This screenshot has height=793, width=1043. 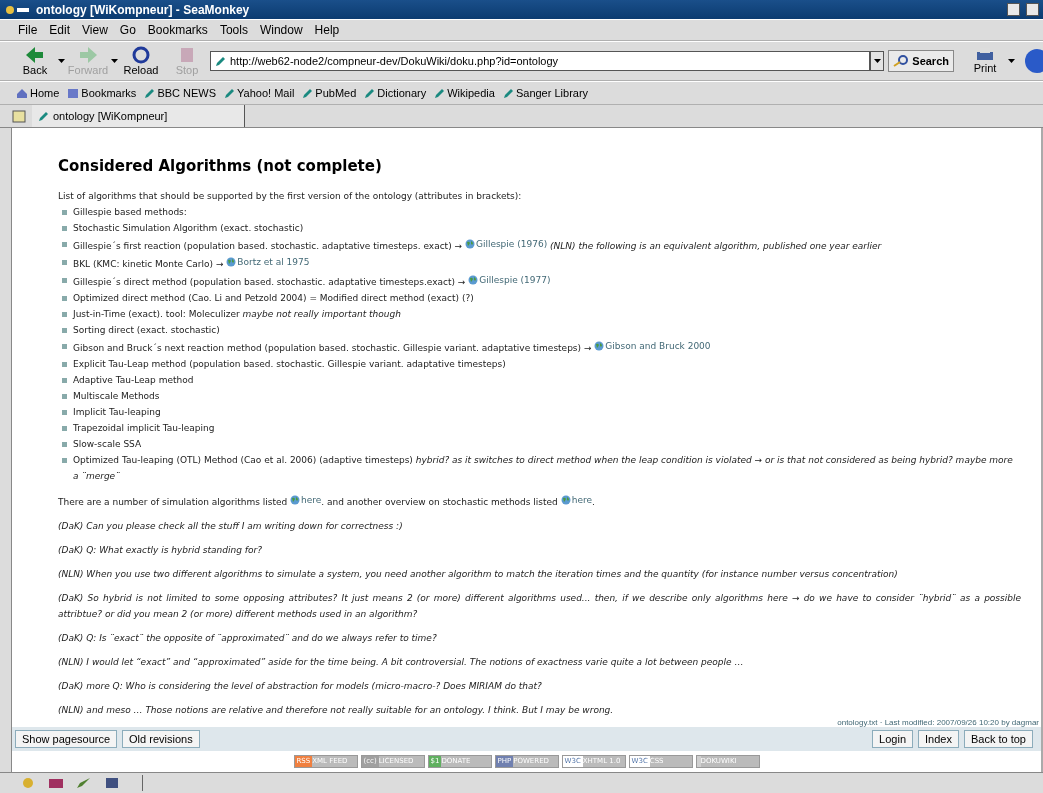 I want to click on list-item-text: Optimized direct method (Cao. Li and Petzold 2004) = Modified direct method (exact) (?), so click(x=273, y=298).